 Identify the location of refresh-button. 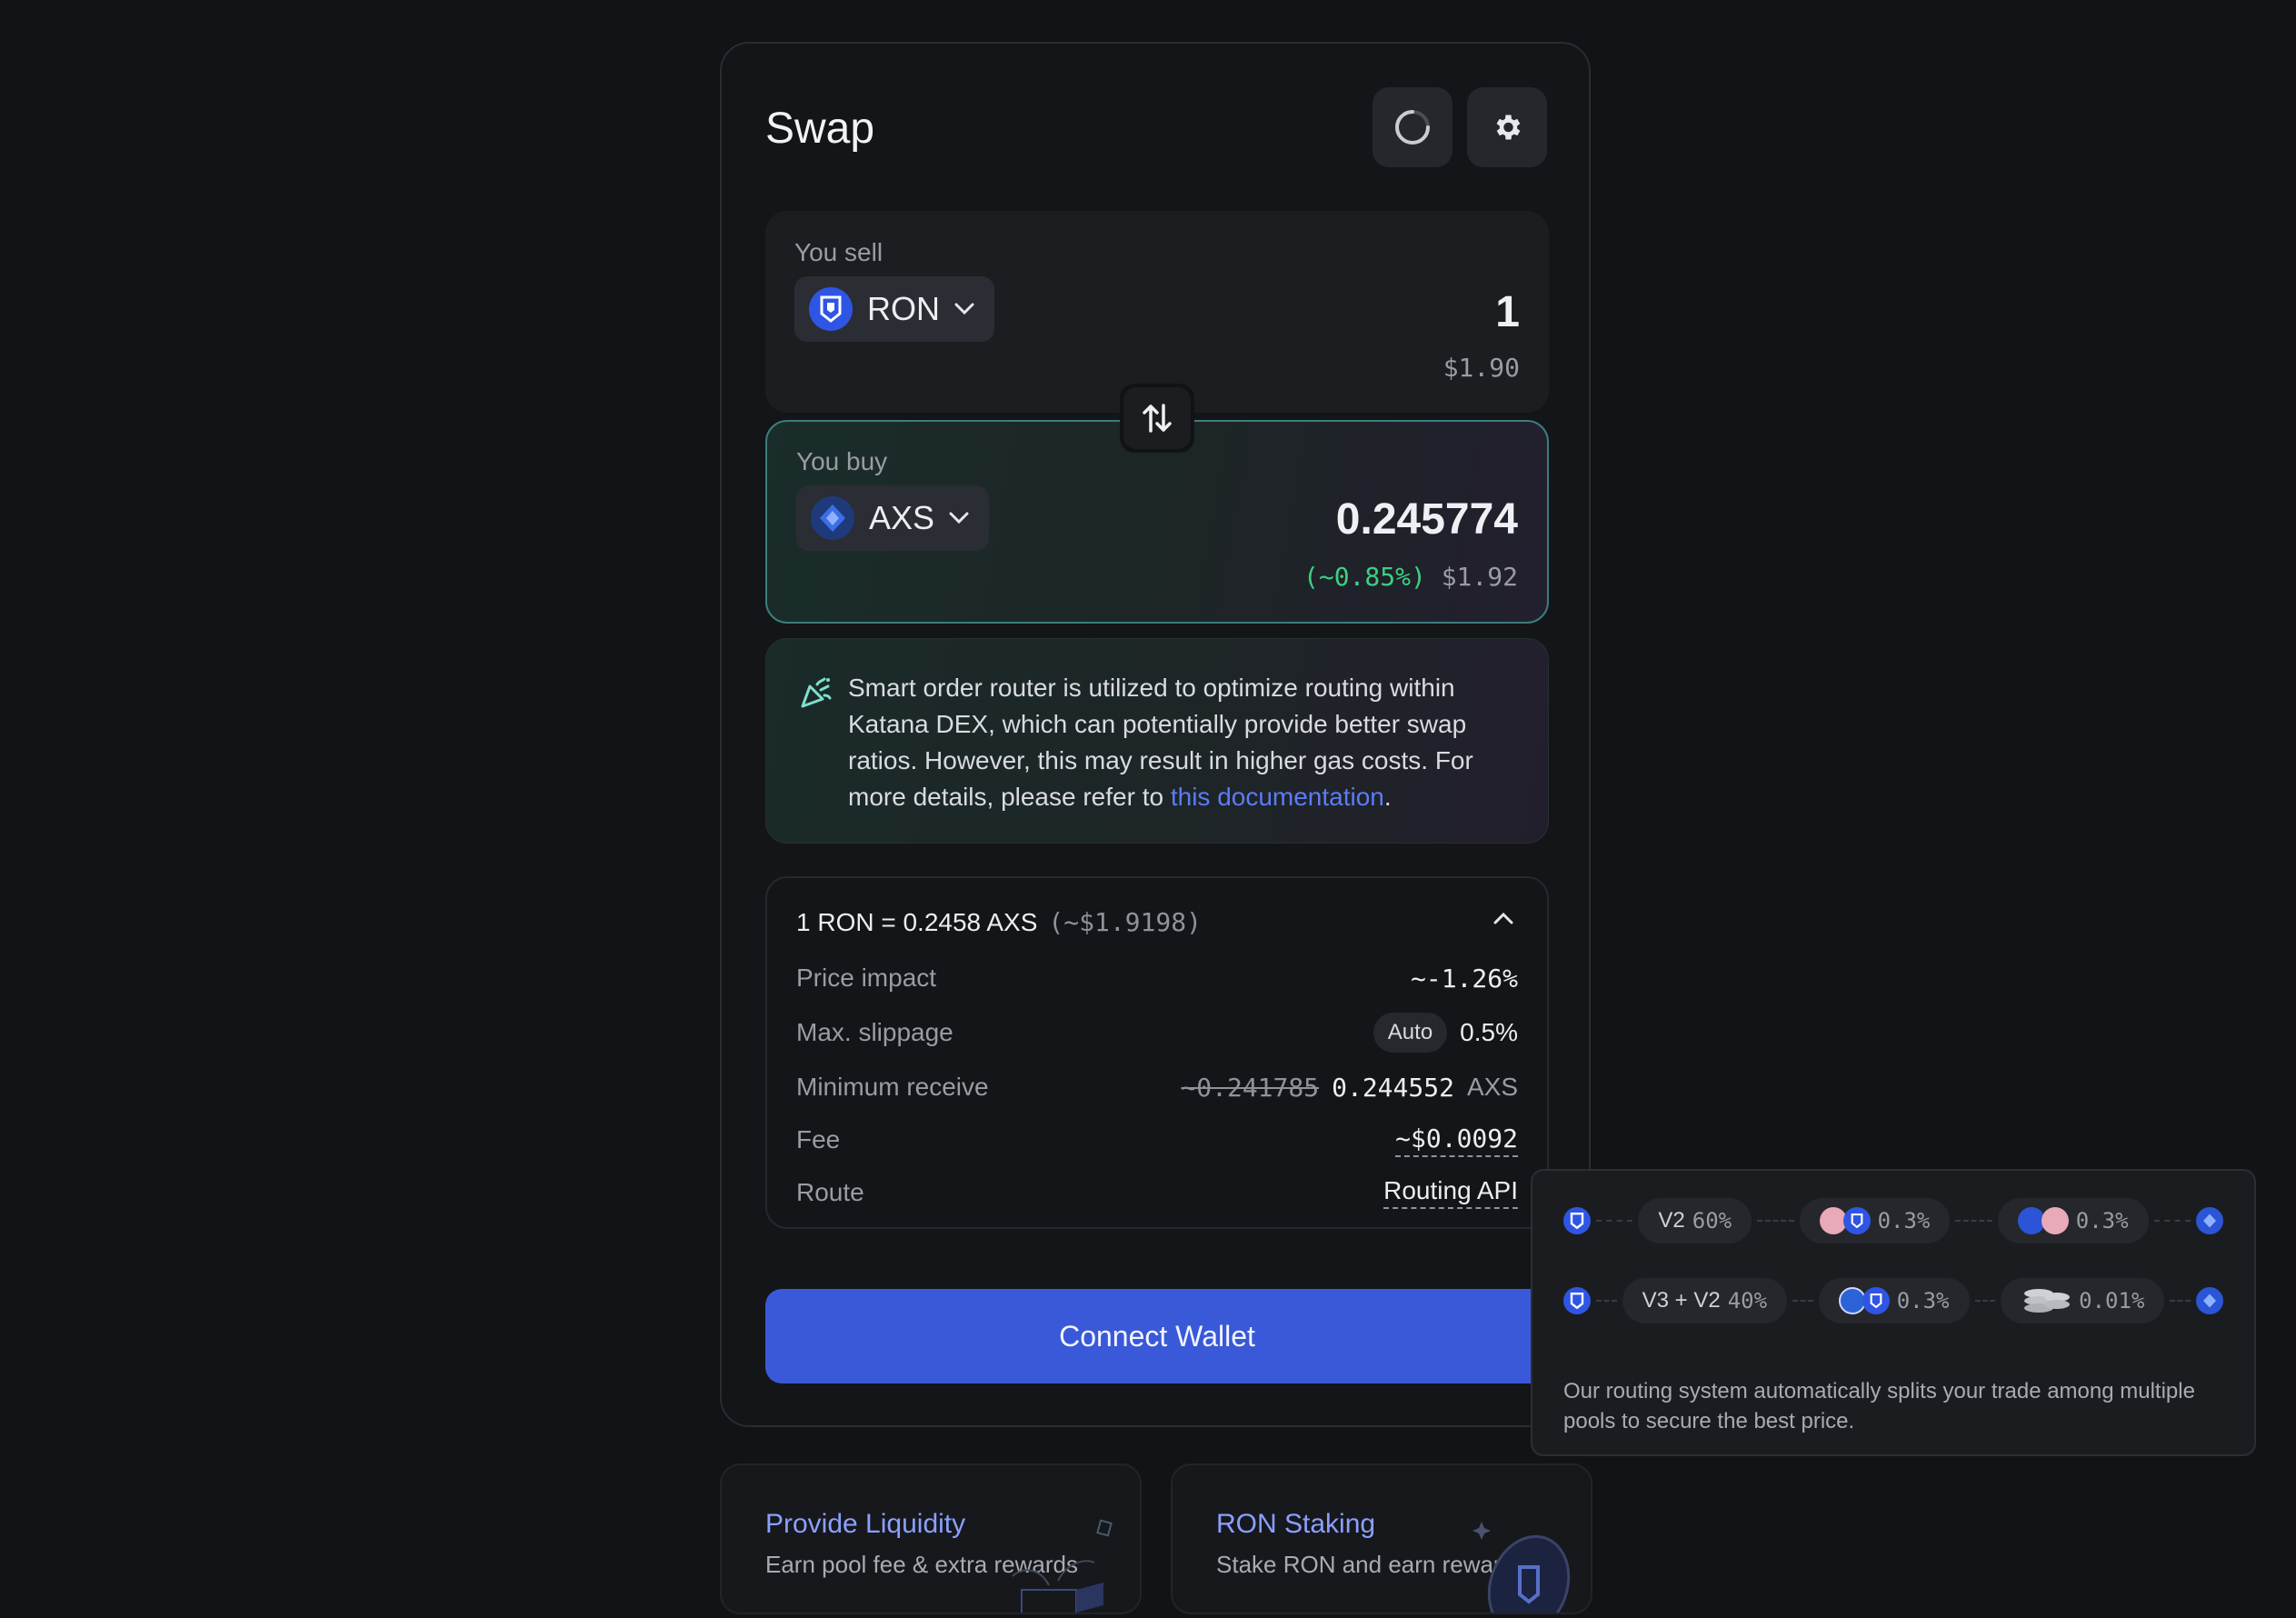
(1412, 127).